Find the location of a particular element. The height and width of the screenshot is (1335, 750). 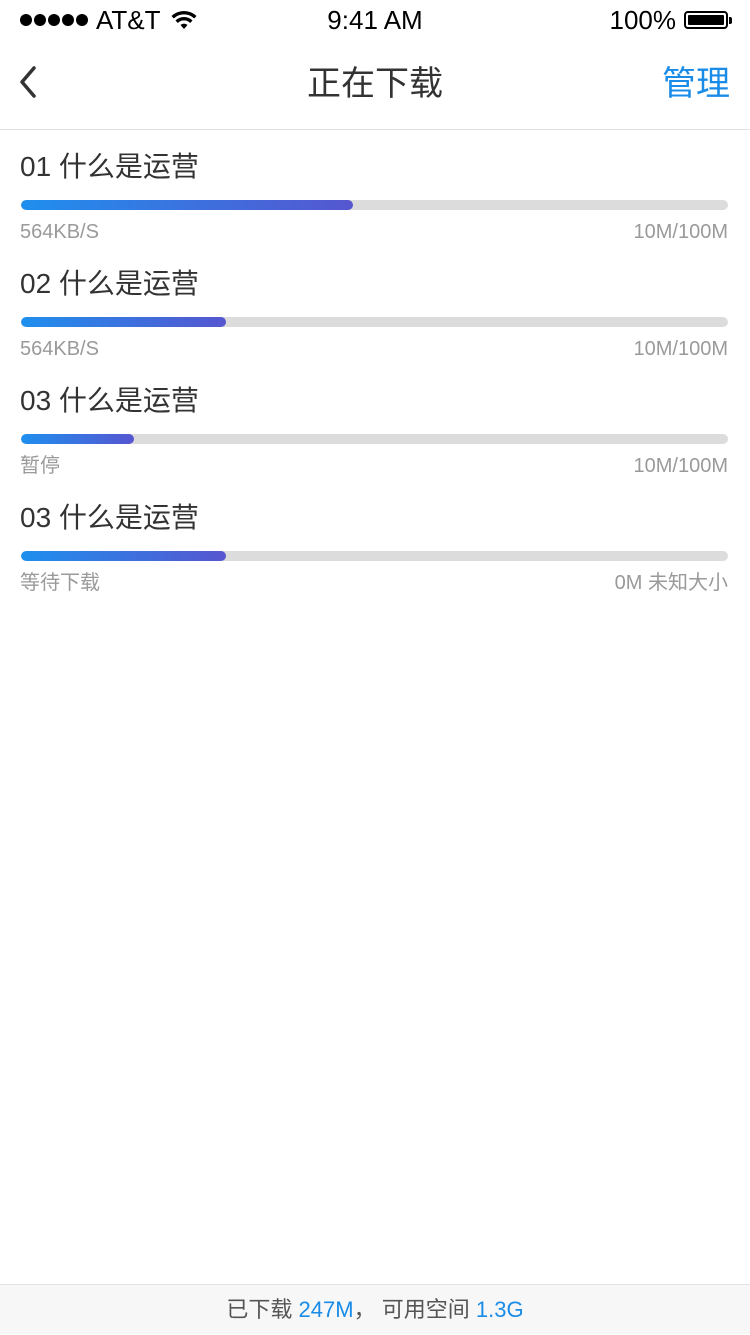

downloaded-label: 已下载 is located at coordinates (259, 1309).